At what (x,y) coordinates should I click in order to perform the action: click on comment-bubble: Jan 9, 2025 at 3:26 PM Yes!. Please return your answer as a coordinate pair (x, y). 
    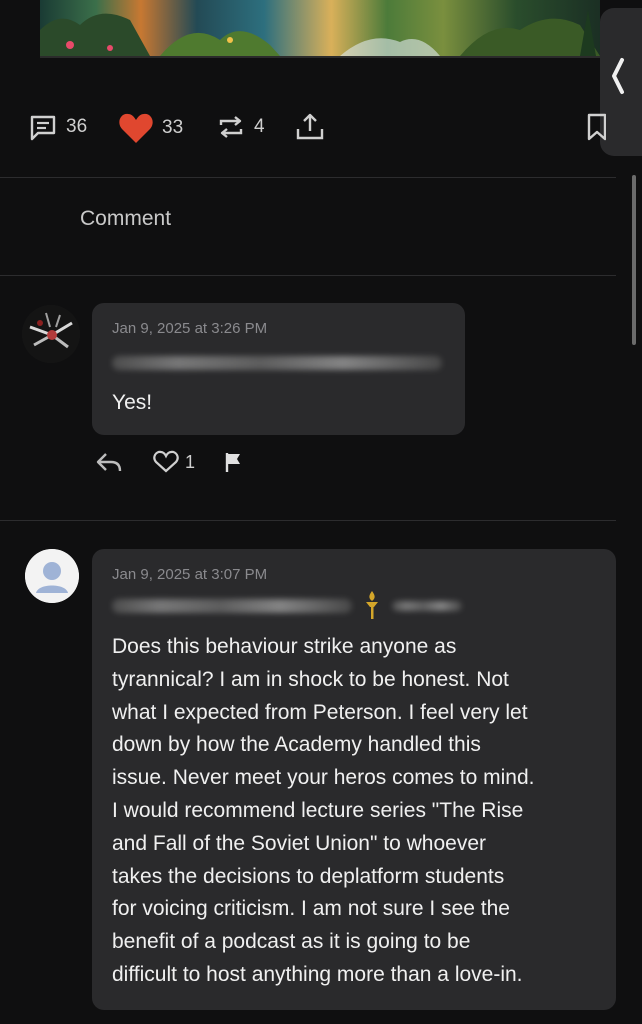
    Looking at the image, I should click on (278, 369).